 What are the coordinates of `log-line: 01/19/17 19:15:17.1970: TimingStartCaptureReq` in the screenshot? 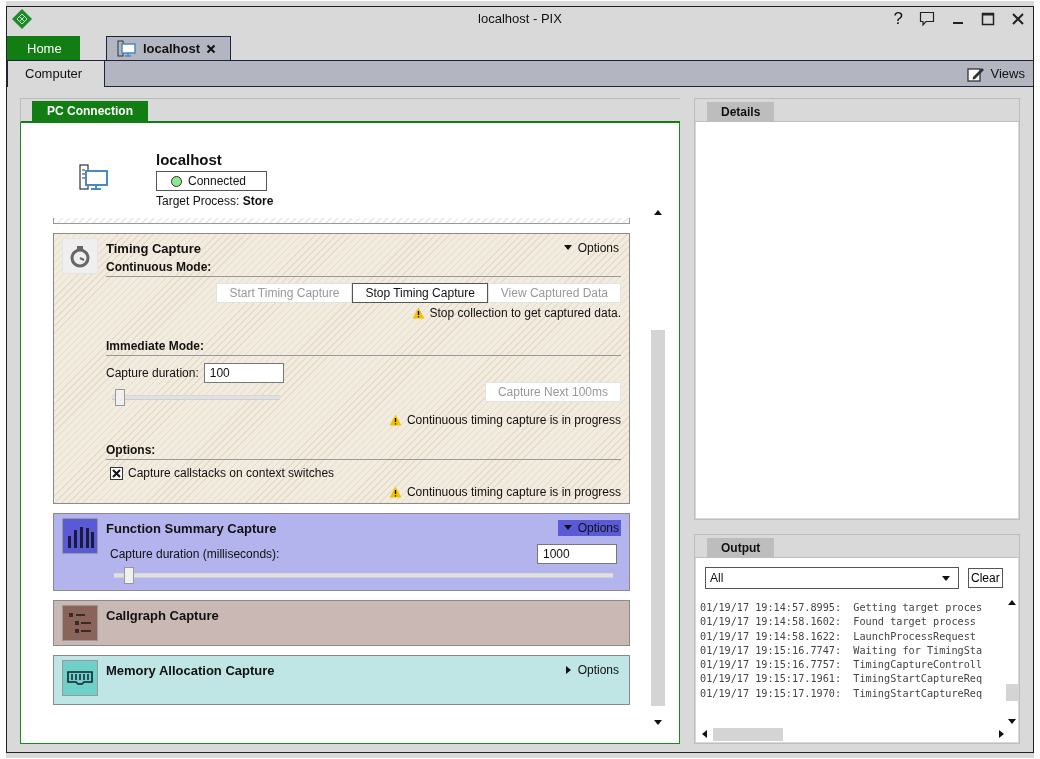 It's located at (842, 693).